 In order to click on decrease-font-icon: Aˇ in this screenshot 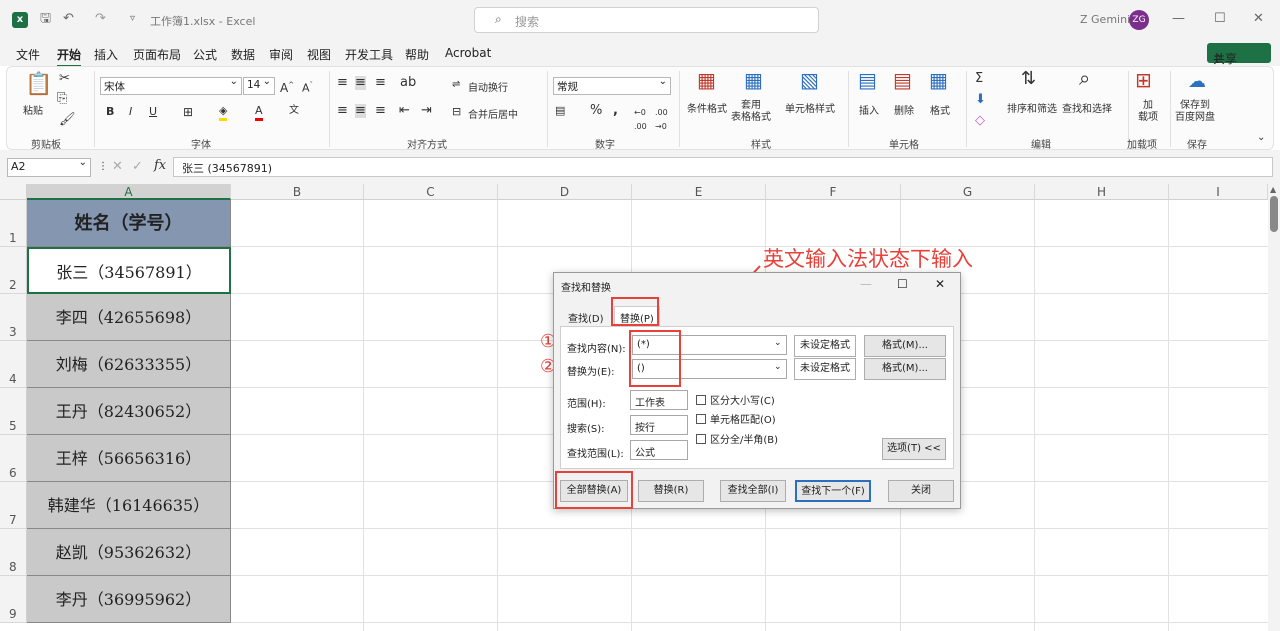, I will do `click(307, 87)`.